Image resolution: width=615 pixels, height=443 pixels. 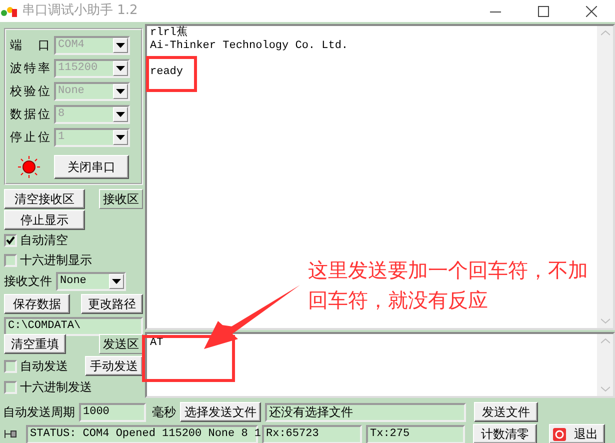 I want to click on clear-receive-button: 清空接收区, so click(x=44, y=199).